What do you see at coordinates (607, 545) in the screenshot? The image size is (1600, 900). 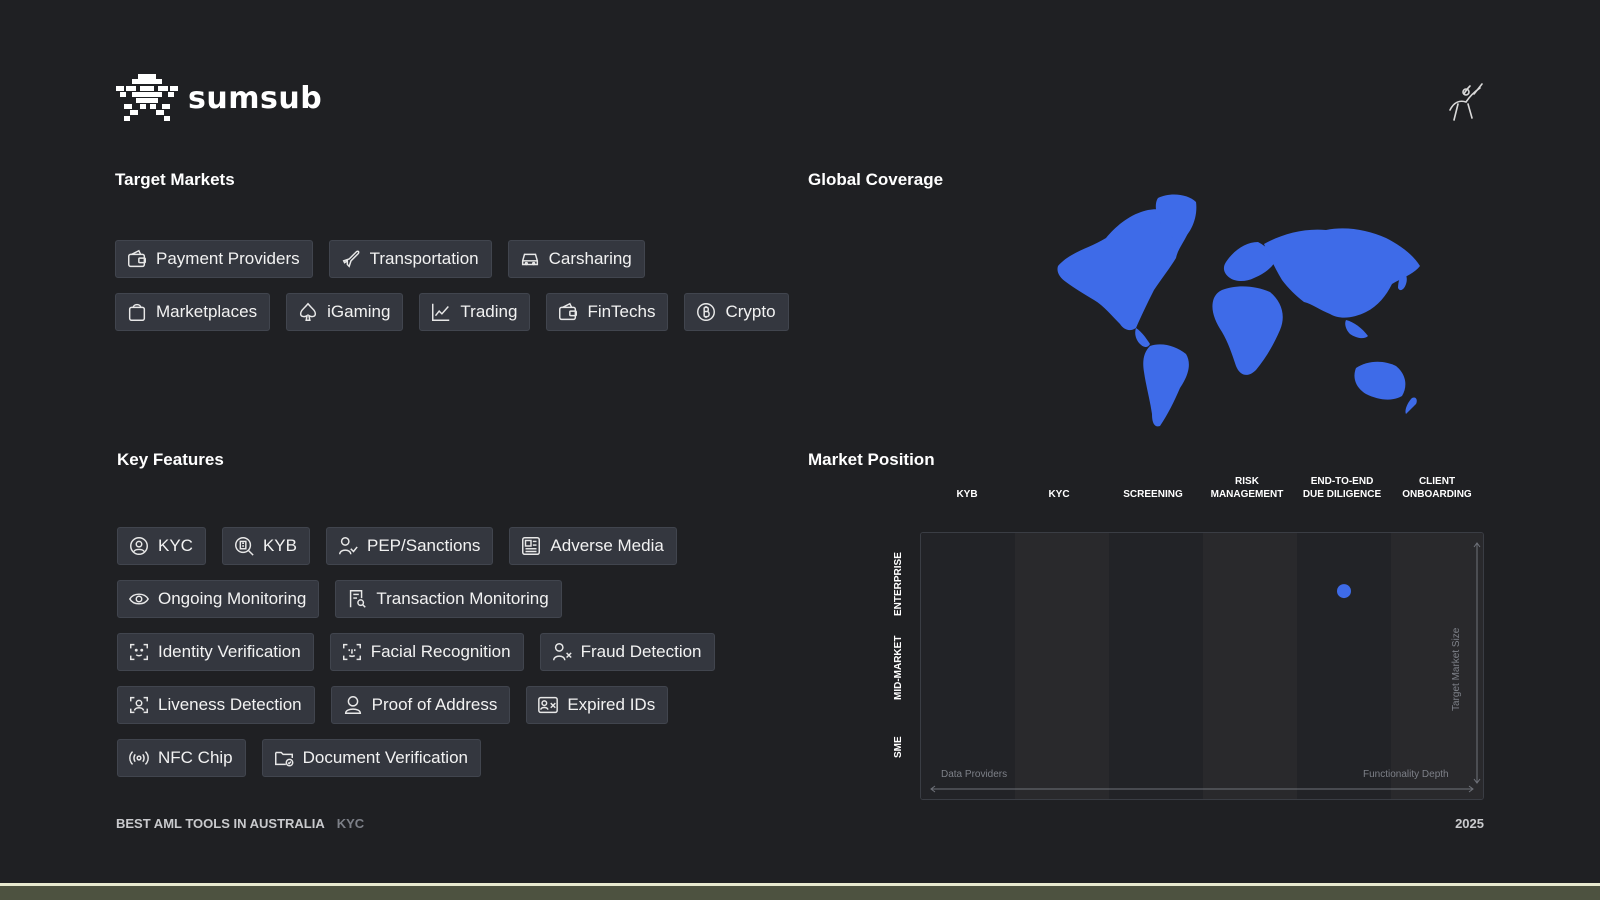 I see `chip-label: Adverse Media` at bounding box center [607, 545].